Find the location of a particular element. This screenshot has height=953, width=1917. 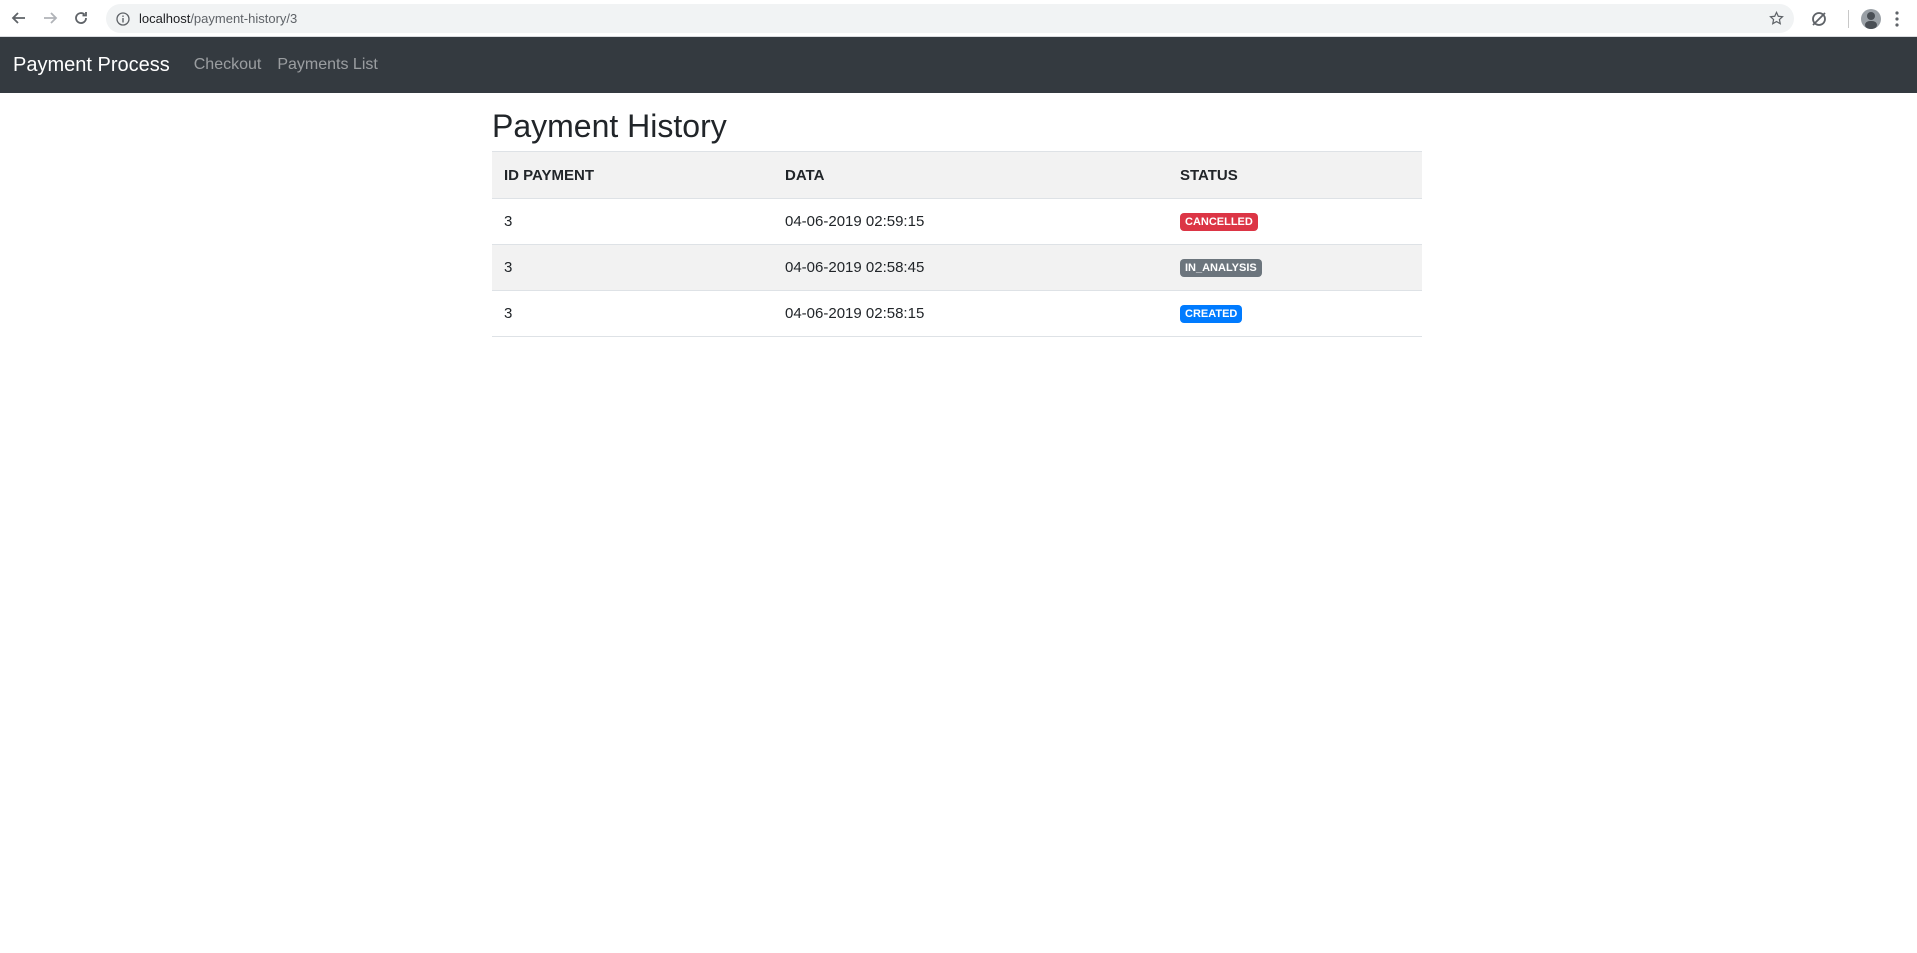

url-path: /payment-history/3 is located at coordinates (244, 18).